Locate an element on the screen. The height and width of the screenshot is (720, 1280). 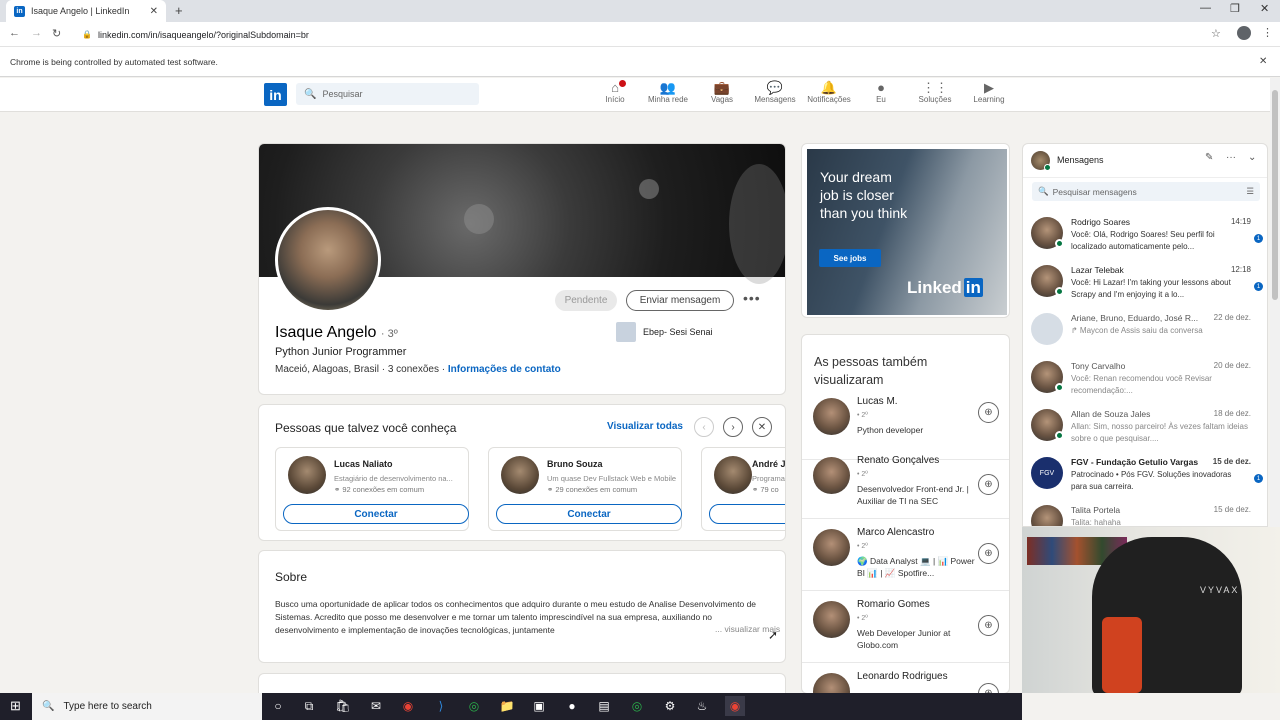
app-ring-icon: ◎ is located at coordinates (474, 706).